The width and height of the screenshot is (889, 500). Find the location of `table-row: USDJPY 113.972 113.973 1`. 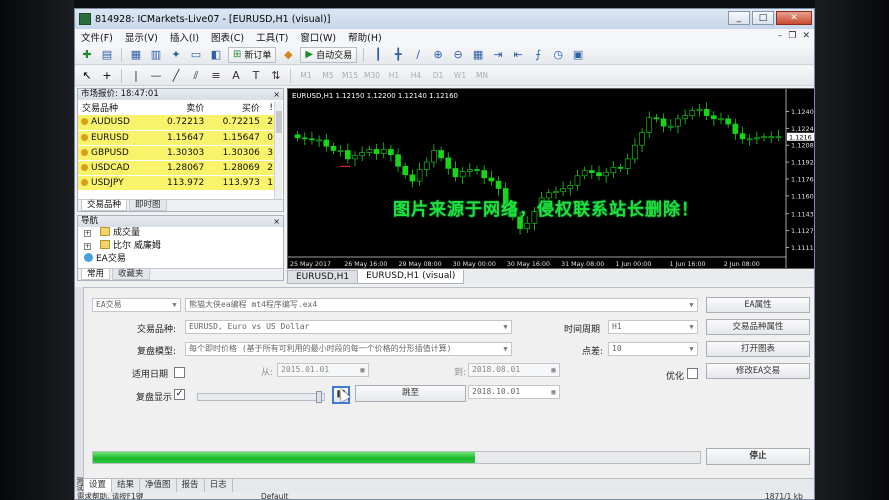

table-row: USDJPY 113.972 113.973 1 is located at coordinates (176, 183).